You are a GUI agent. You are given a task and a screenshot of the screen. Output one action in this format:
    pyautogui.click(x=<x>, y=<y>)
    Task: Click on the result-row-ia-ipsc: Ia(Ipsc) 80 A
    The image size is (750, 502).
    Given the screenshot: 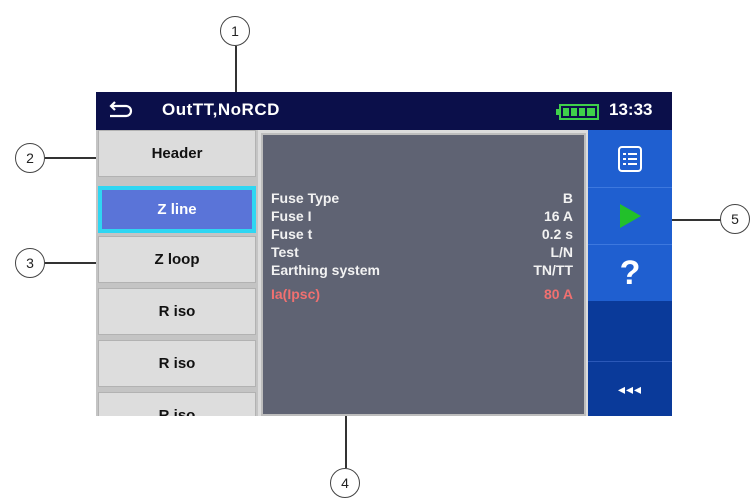 What is the action you would take?
    pyautogui.click(x=422, y=295)
    